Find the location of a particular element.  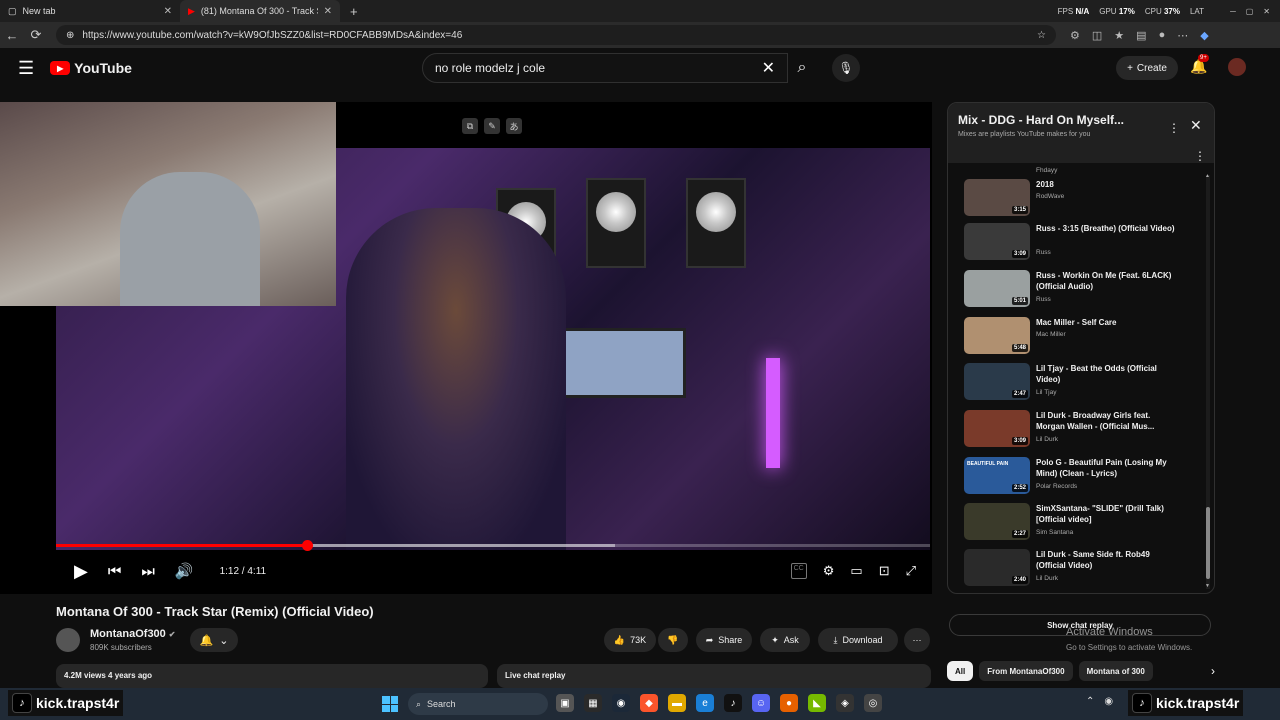

playlist-item: 3:15 2018 RodWave is located at coordinates (1077, 201).